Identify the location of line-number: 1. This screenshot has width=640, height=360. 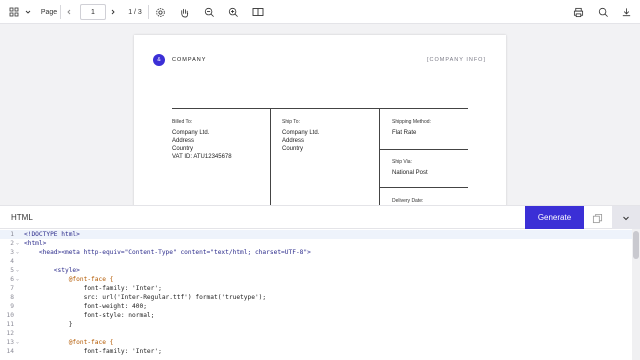
(12, 234).